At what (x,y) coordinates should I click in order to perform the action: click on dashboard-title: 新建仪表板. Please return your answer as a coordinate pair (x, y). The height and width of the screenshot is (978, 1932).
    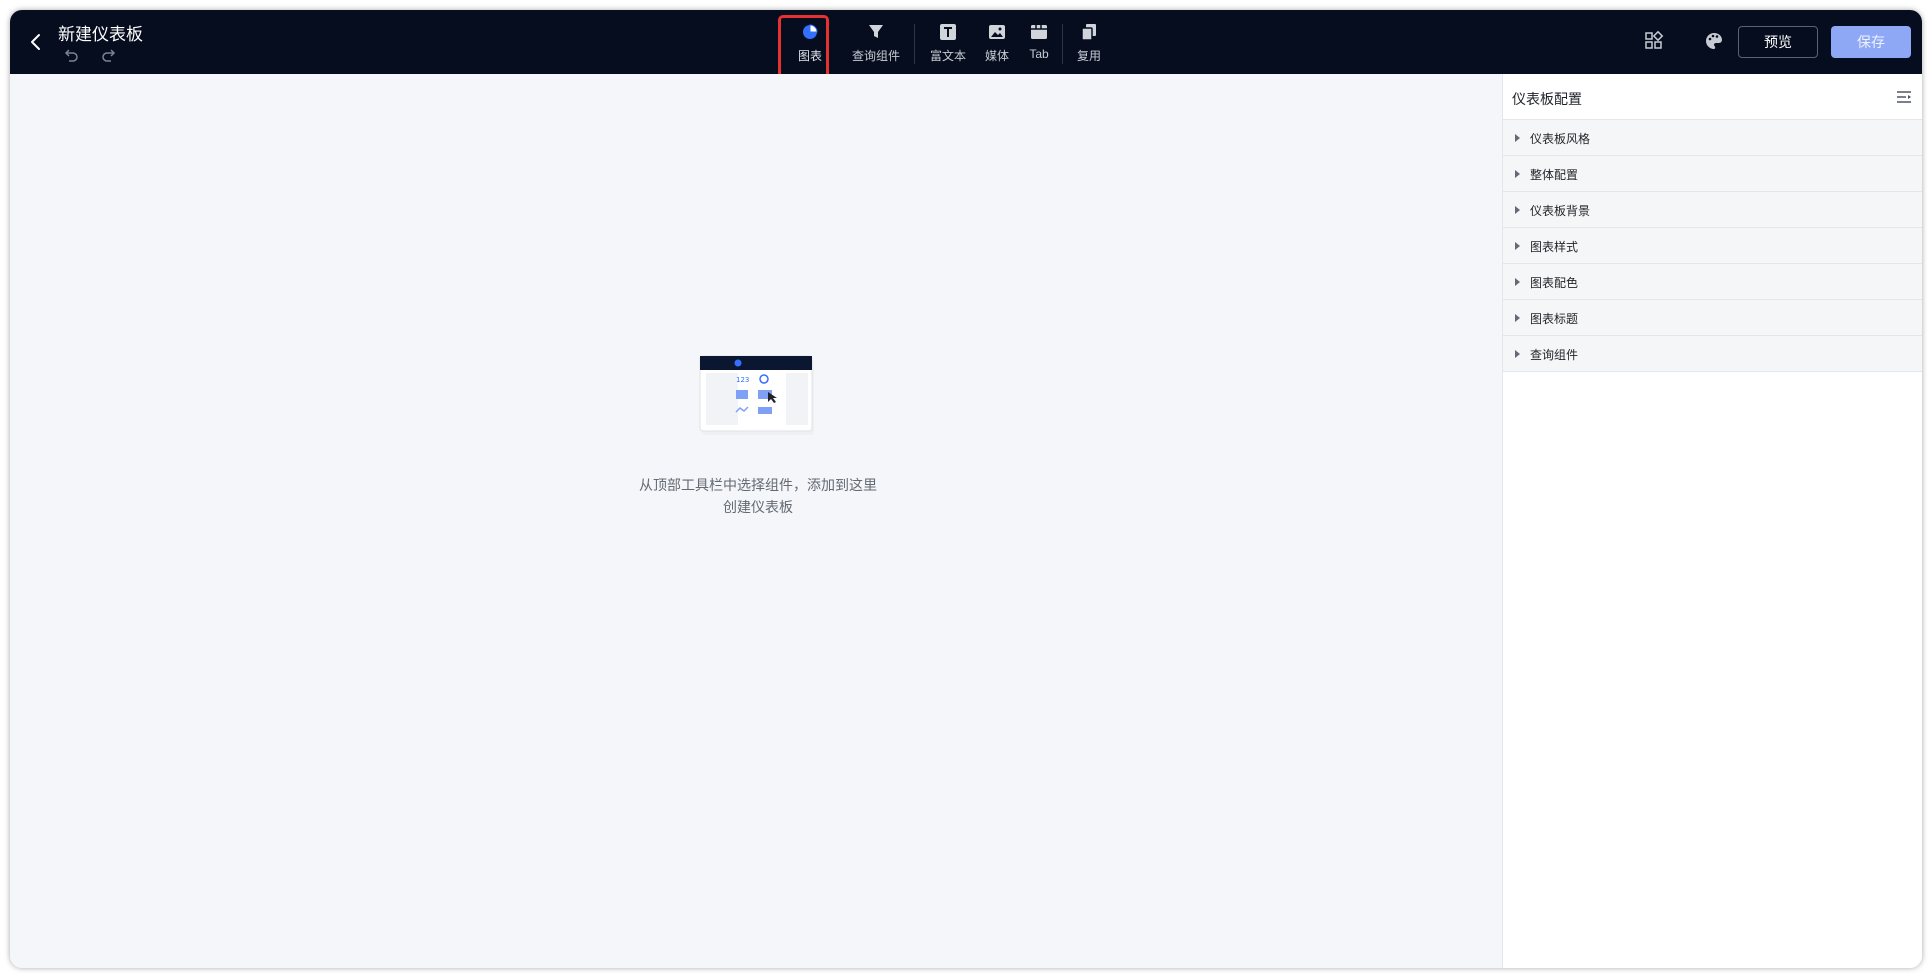
    Looking at the image, I should click on (100, 32).